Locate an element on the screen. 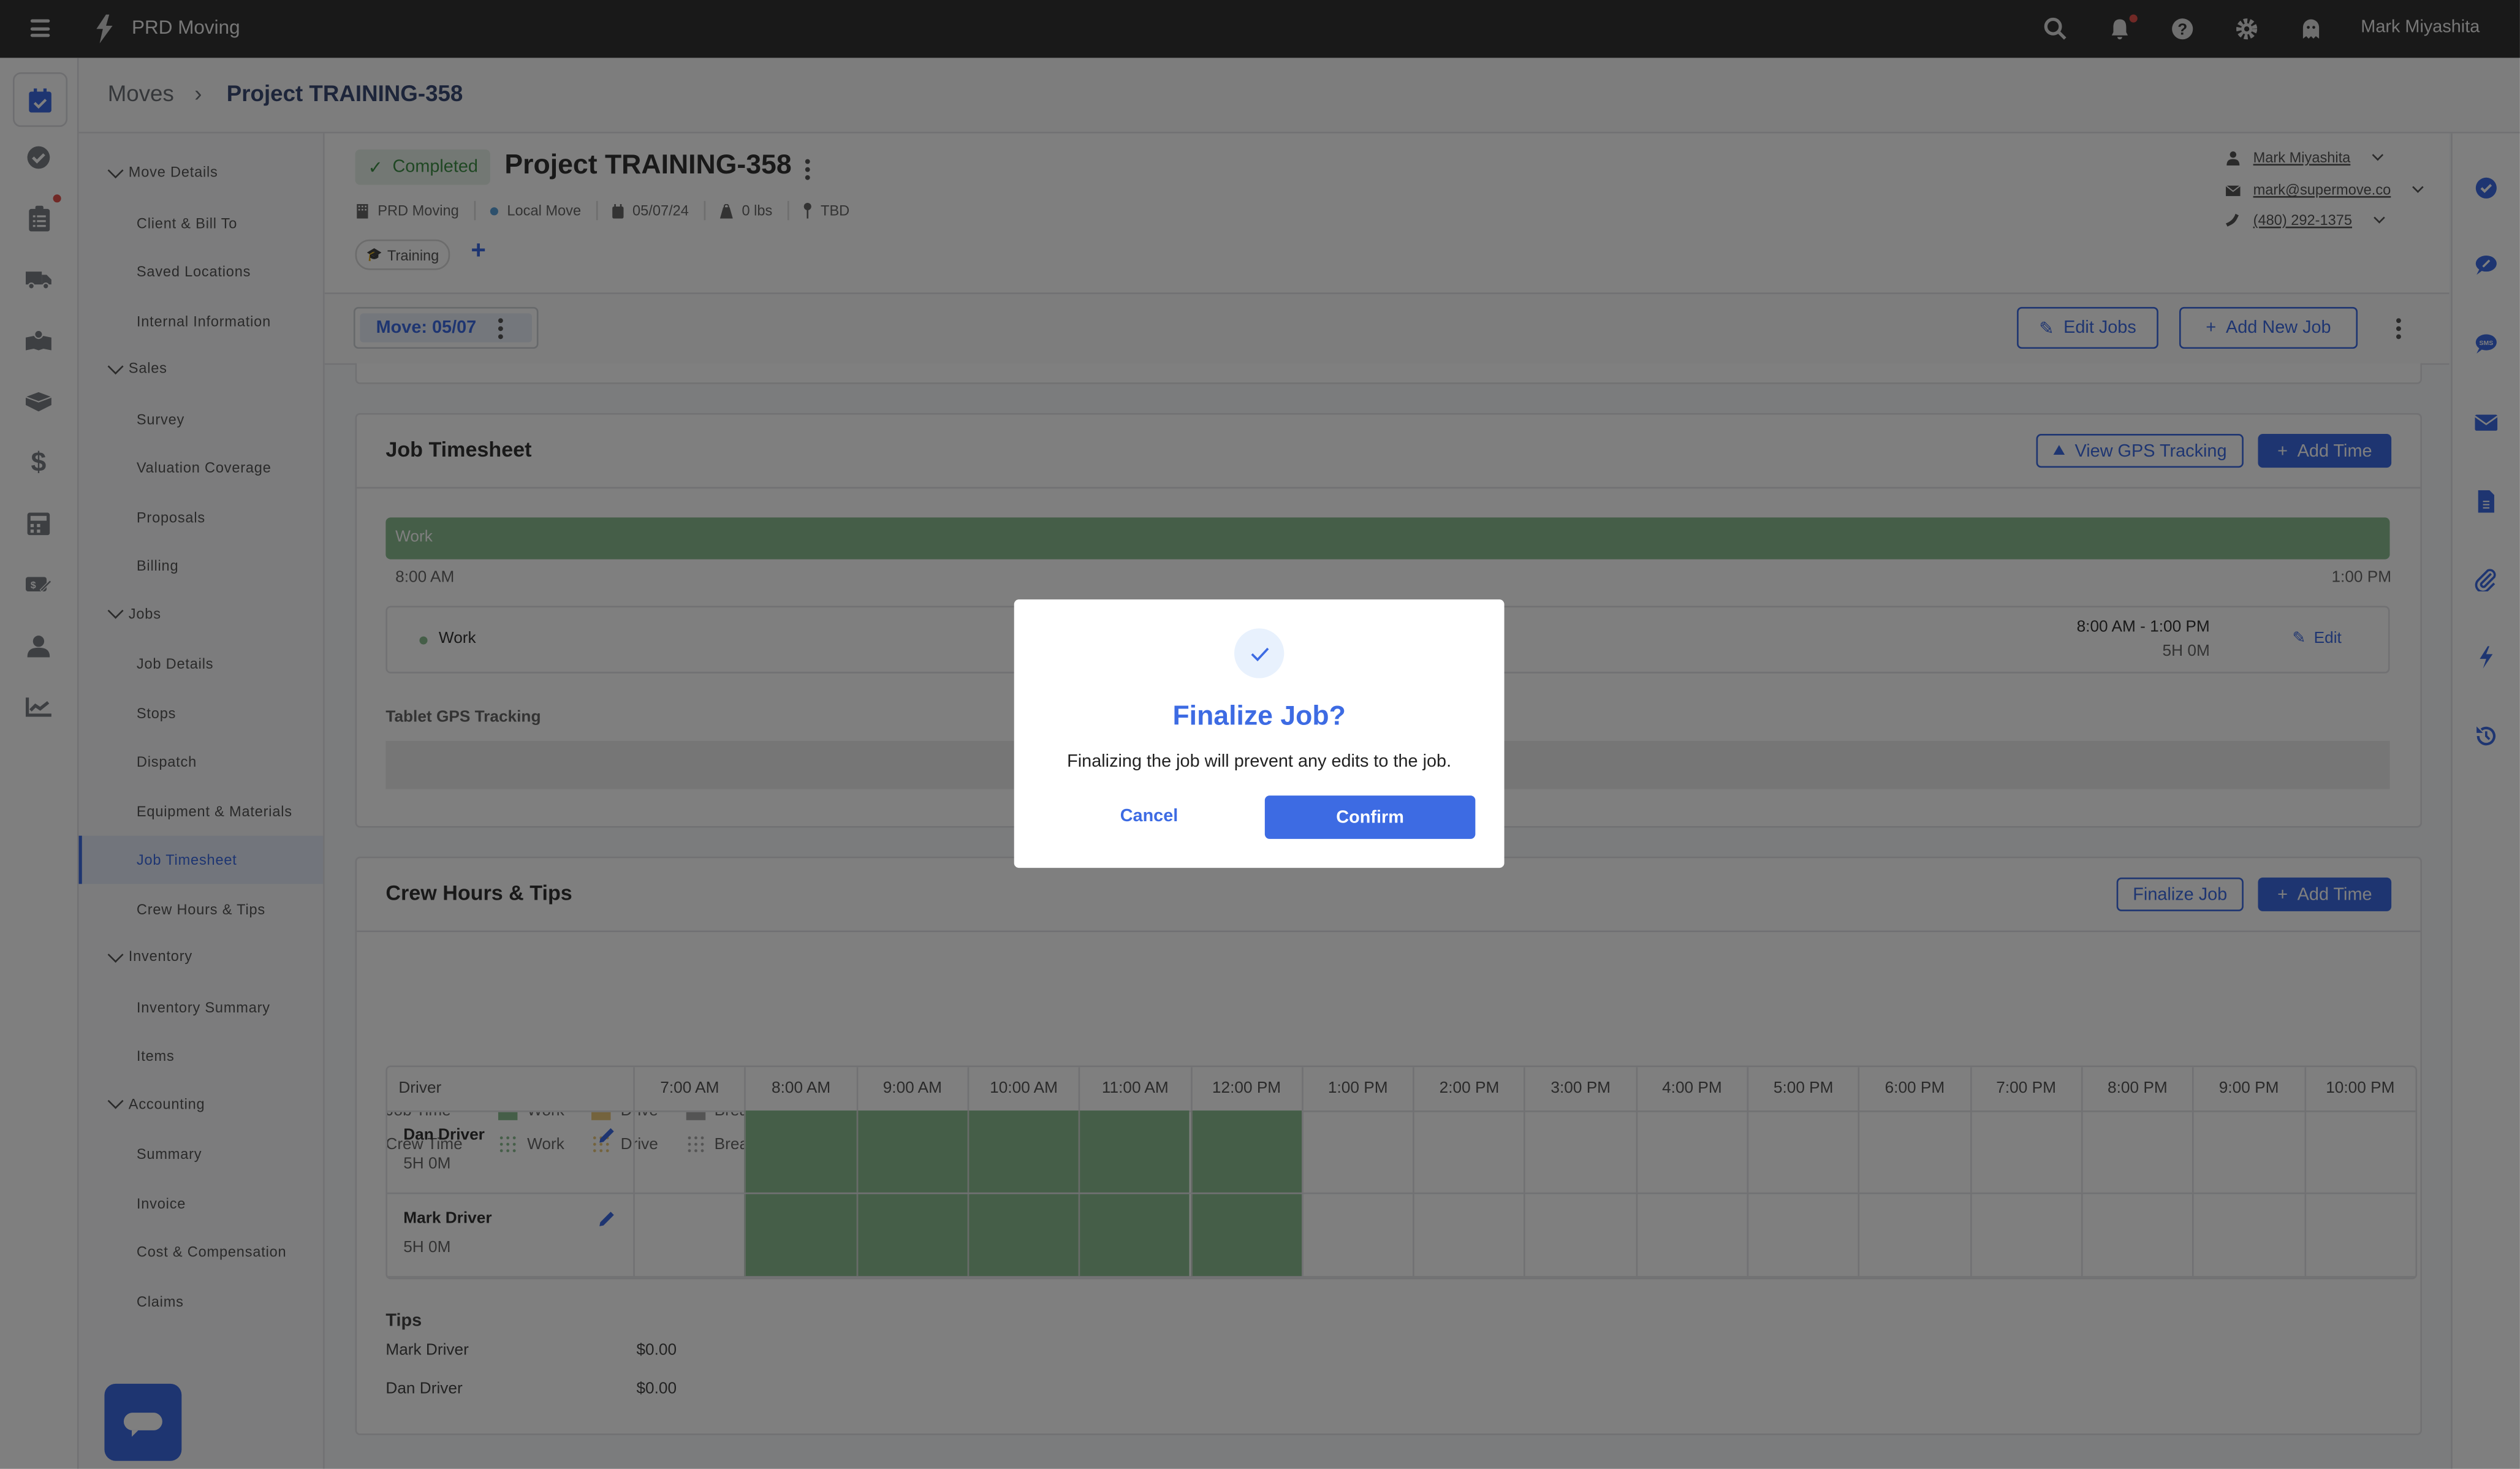 The height and width of the screenshot is (1469, 2520). modal-title: Finalize Job? is located at coordinates (1259, 716).